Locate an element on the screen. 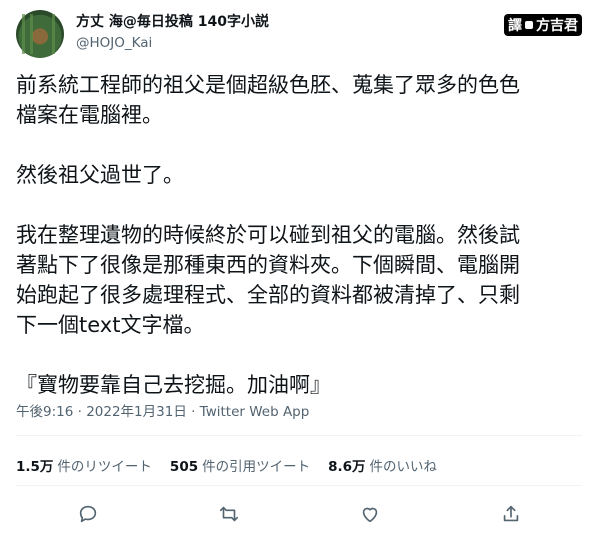 The height and width of the screenshot is (538, 598). retweet-icon is located at coordinates (229, 514).